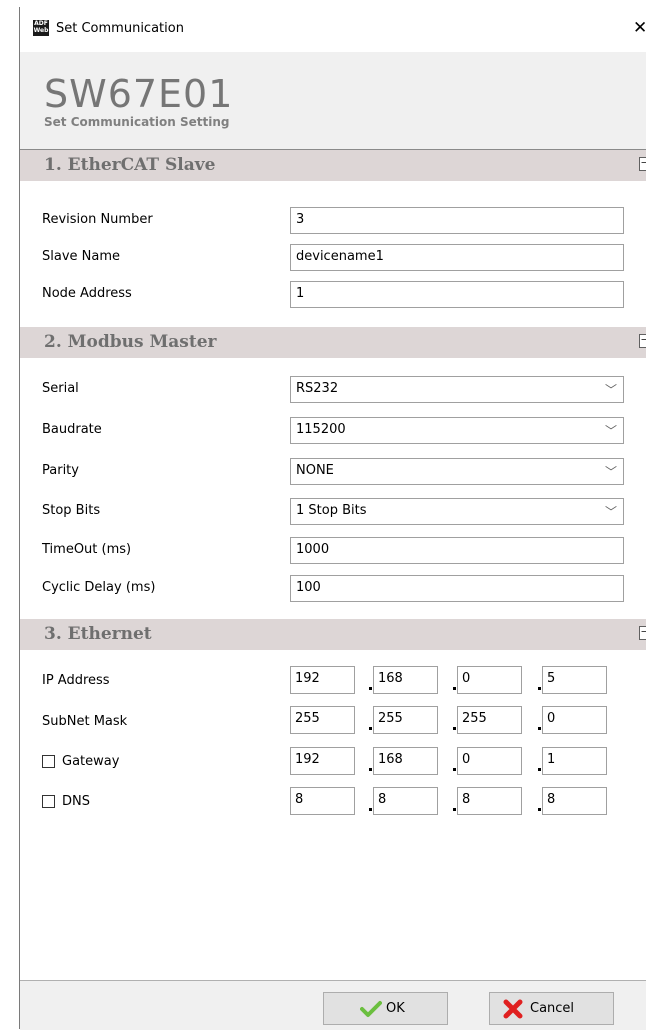 The image size is (646, 1030). I want to click on baudrate-value: 115200, so click(321, 429).